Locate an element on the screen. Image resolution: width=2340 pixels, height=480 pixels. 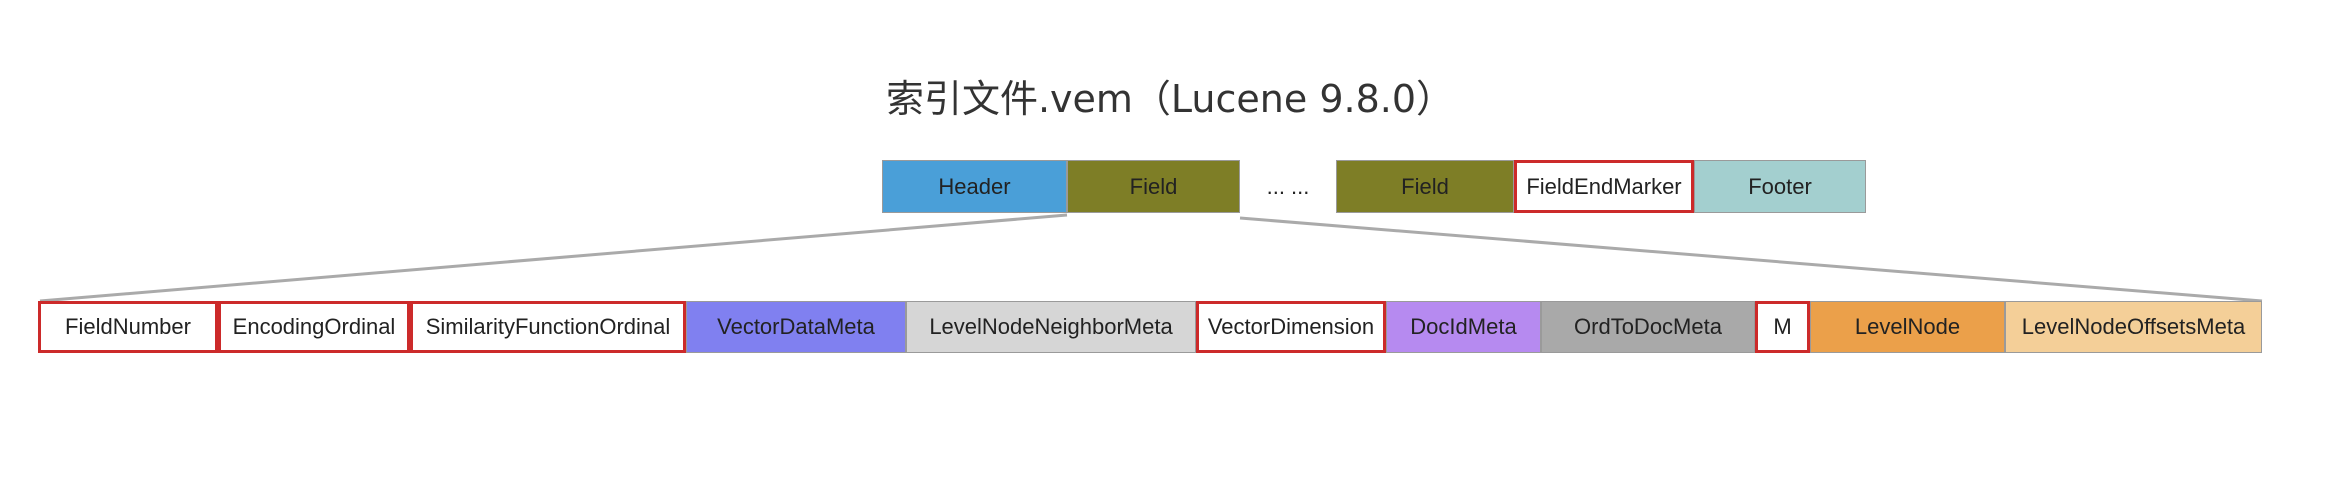
field-end-marker-block: FieldEndMarker is located at coordinates (1604, 186).